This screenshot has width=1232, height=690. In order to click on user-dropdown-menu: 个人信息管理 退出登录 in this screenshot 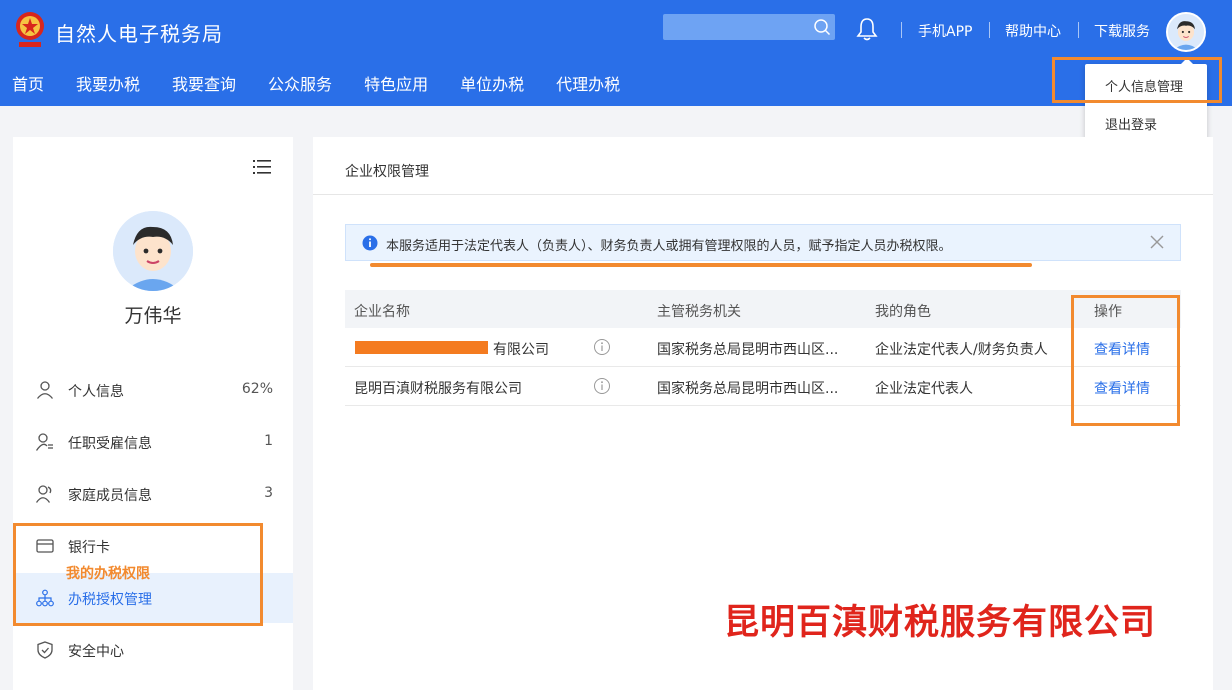, I will do `click(1146, 99)`.